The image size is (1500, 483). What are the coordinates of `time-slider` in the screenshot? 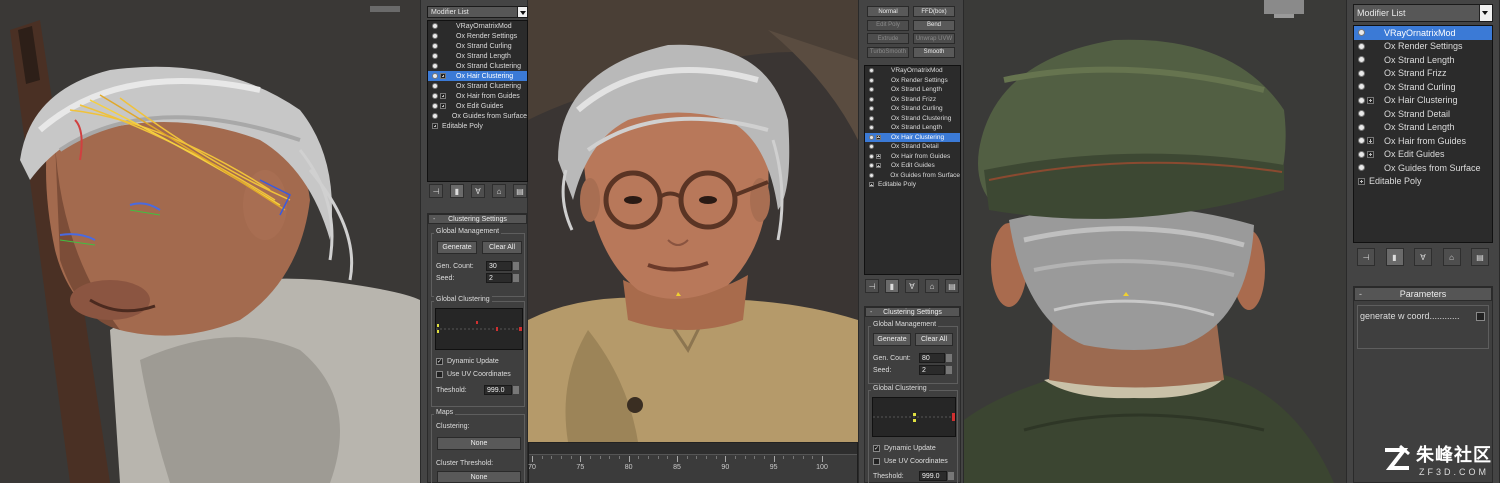 It's located at (693, 449).